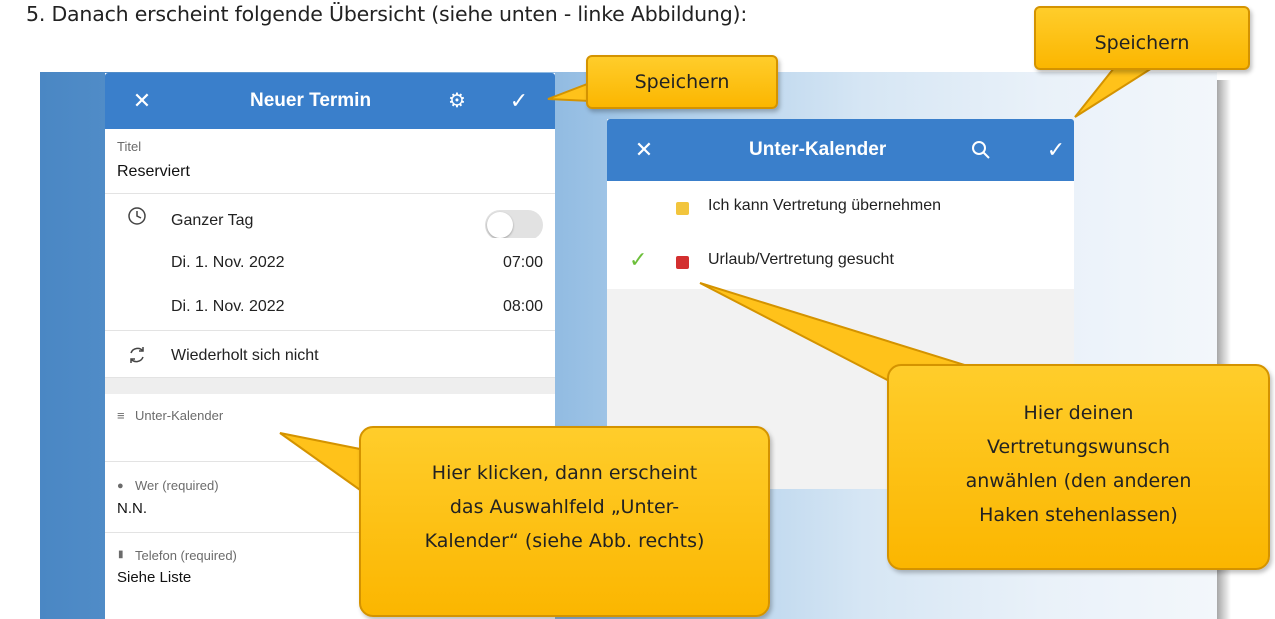 The image size is (1275, 619). What do you see at coordinates (981, 150) in the screenshot?
I see `search-icon` at bounding box center [981, 150].